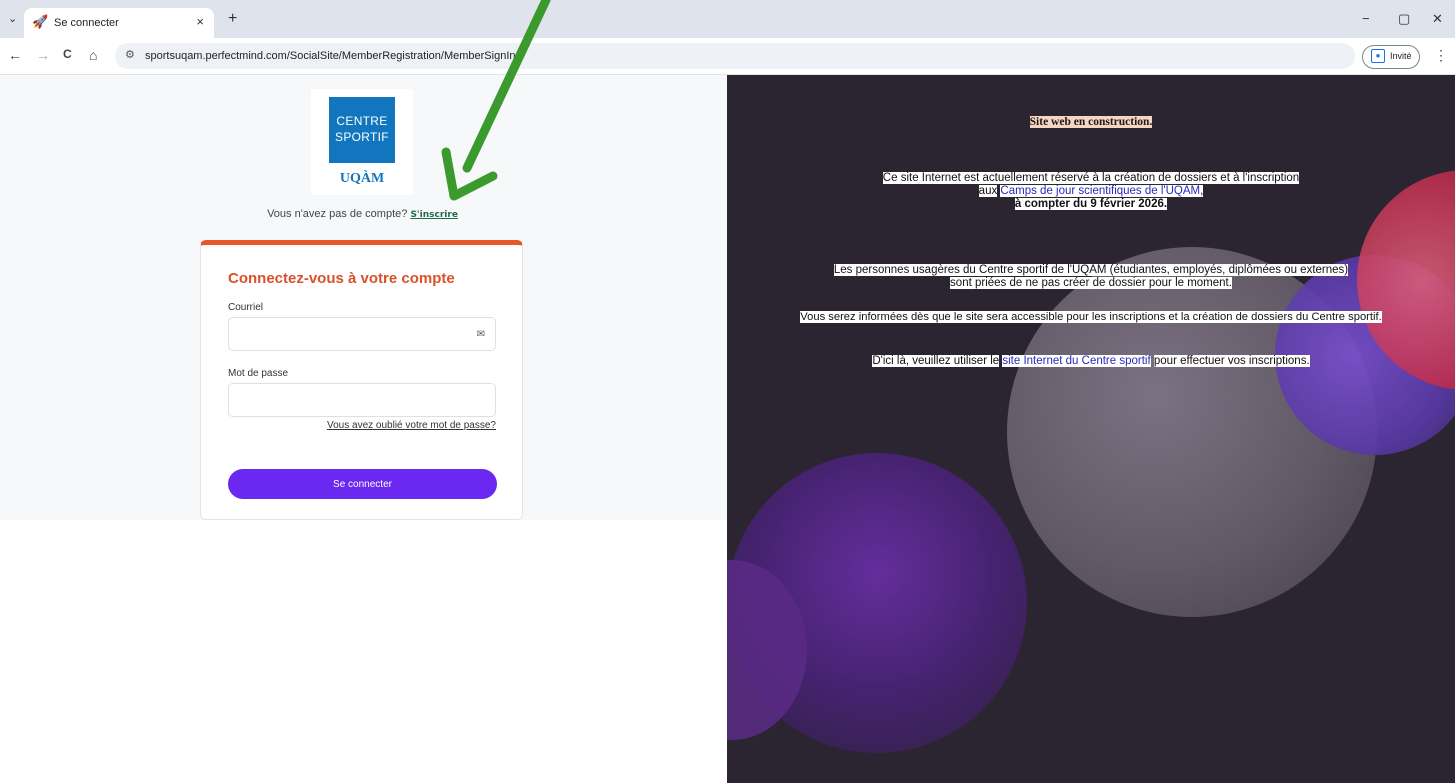 The image size is (1455, 783). What do you see at coordinates (93, 55) in the screenshot?
I see `home-button: ⌂` at bounding box center [93, 55].